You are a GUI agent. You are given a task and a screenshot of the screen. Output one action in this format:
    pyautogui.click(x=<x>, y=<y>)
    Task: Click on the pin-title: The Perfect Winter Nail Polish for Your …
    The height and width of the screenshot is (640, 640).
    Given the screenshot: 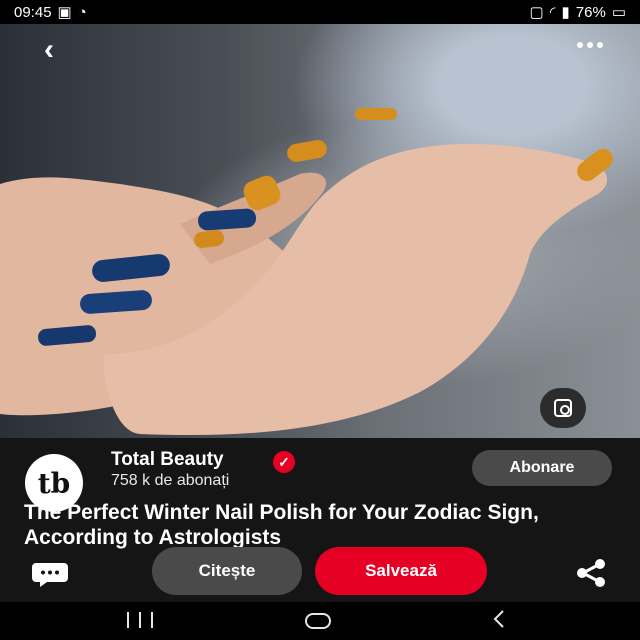 What is the action you would take?
    pyautogui.click(x=281, y=525)
    